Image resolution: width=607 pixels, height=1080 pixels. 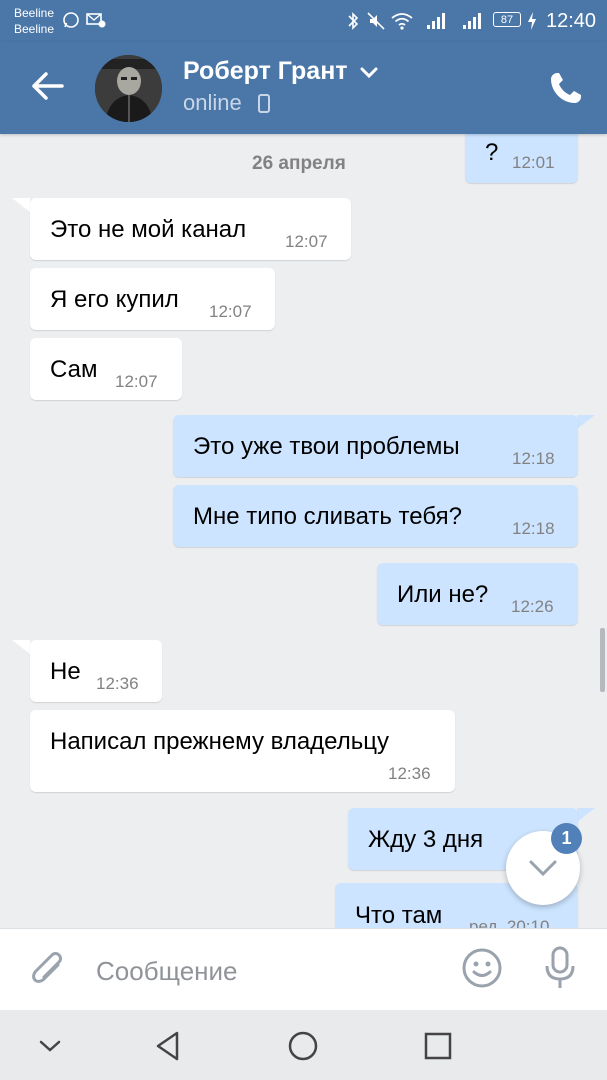 What do you see at coordinates (492, 152) in the screenshot?
I see `message-text: ?` at bounding box center [492, 152].